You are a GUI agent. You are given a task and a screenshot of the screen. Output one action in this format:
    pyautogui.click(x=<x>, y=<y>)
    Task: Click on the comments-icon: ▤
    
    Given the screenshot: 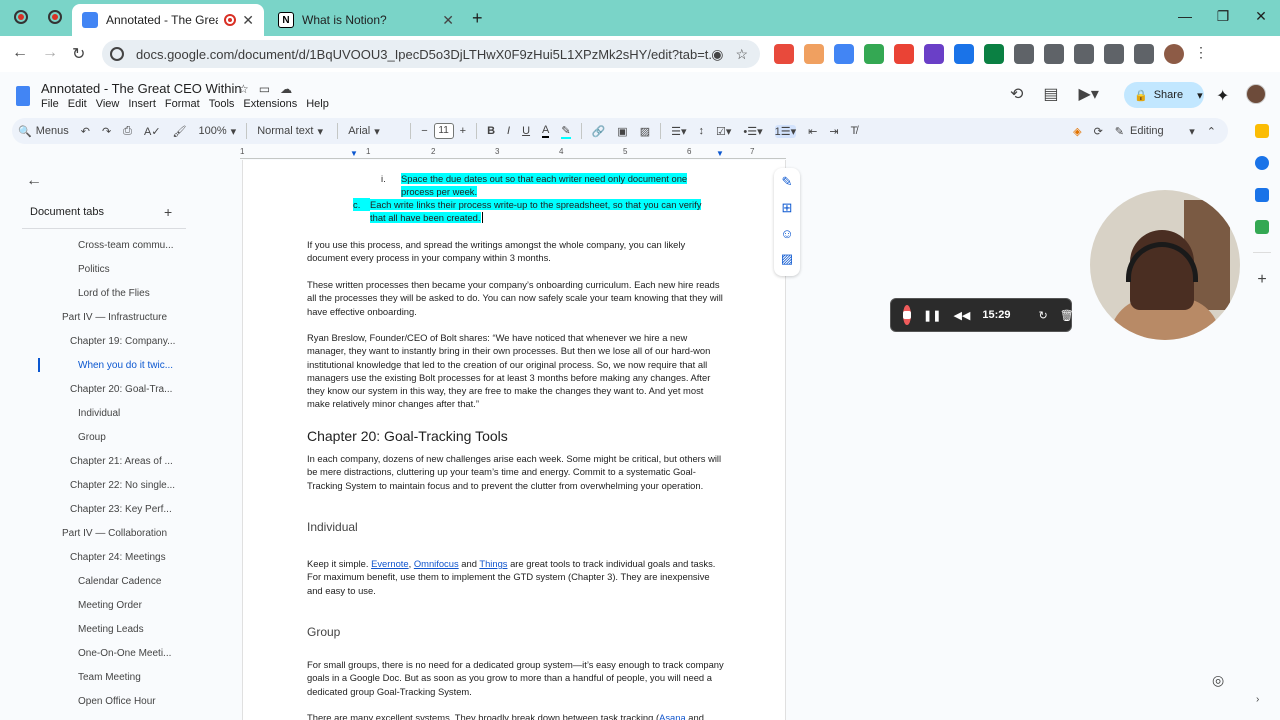 What is the action you would take?
    pyautogui.click(x=1050, y=94)
    